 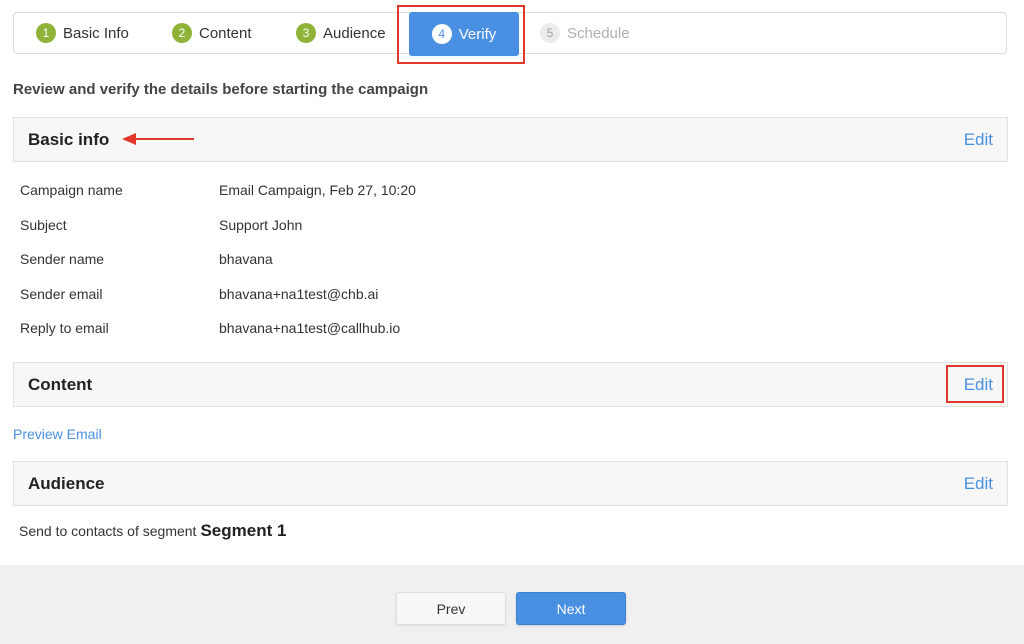 I want to click on step-audience: 3 Audience, so click(x=341, y=33).